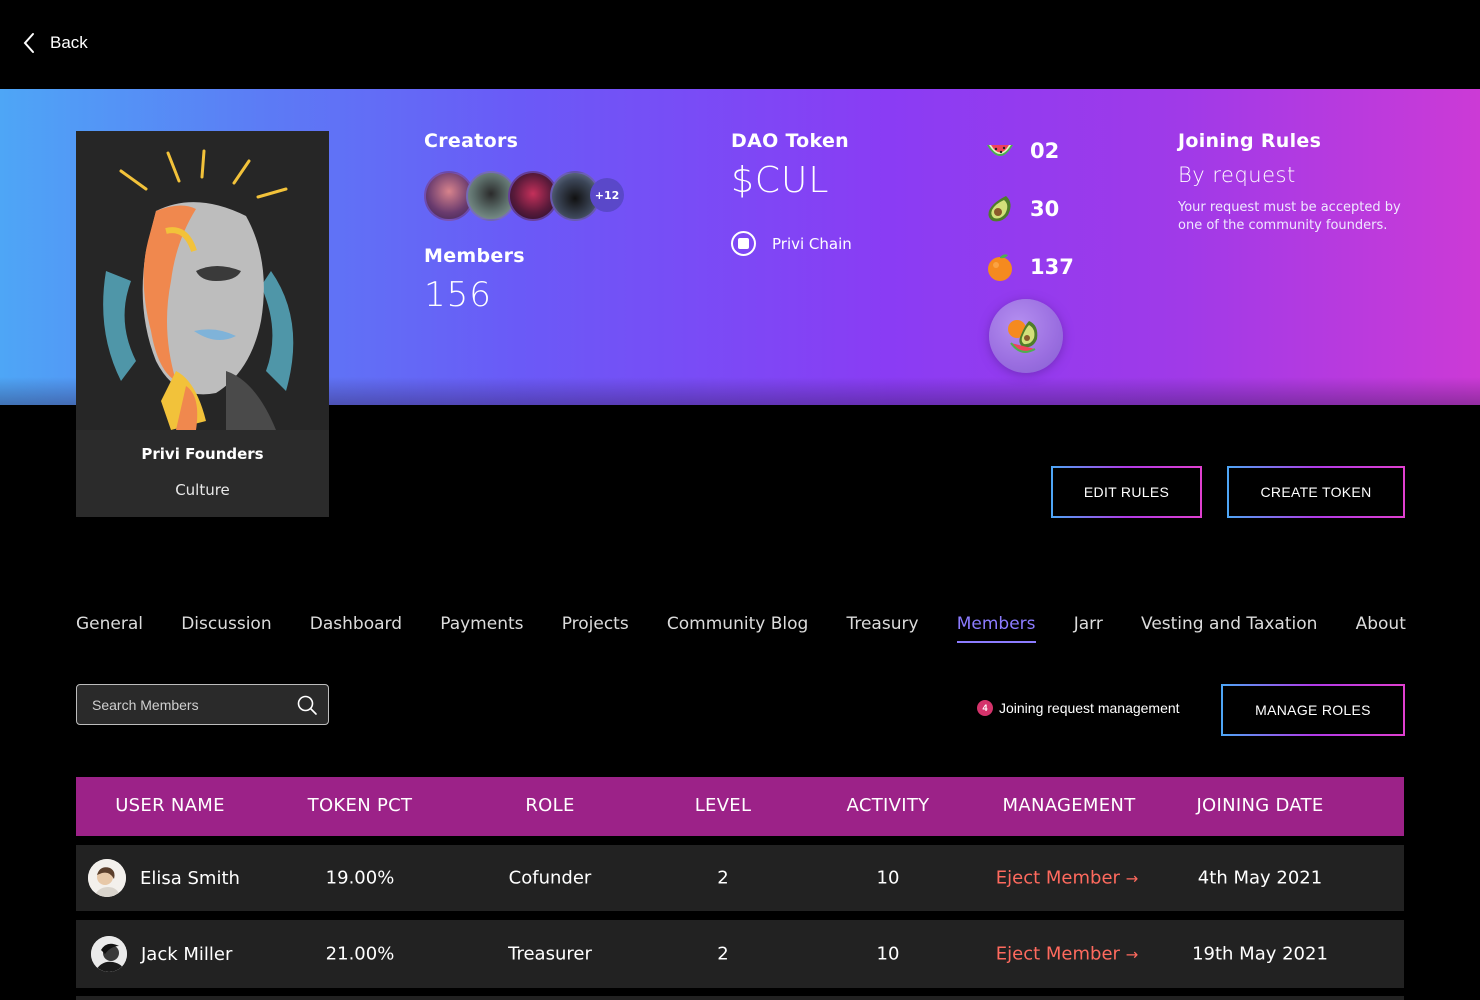 The image size is (1480, 1000). I want to click on tab-treasury: Treasury, so click(882, 628).